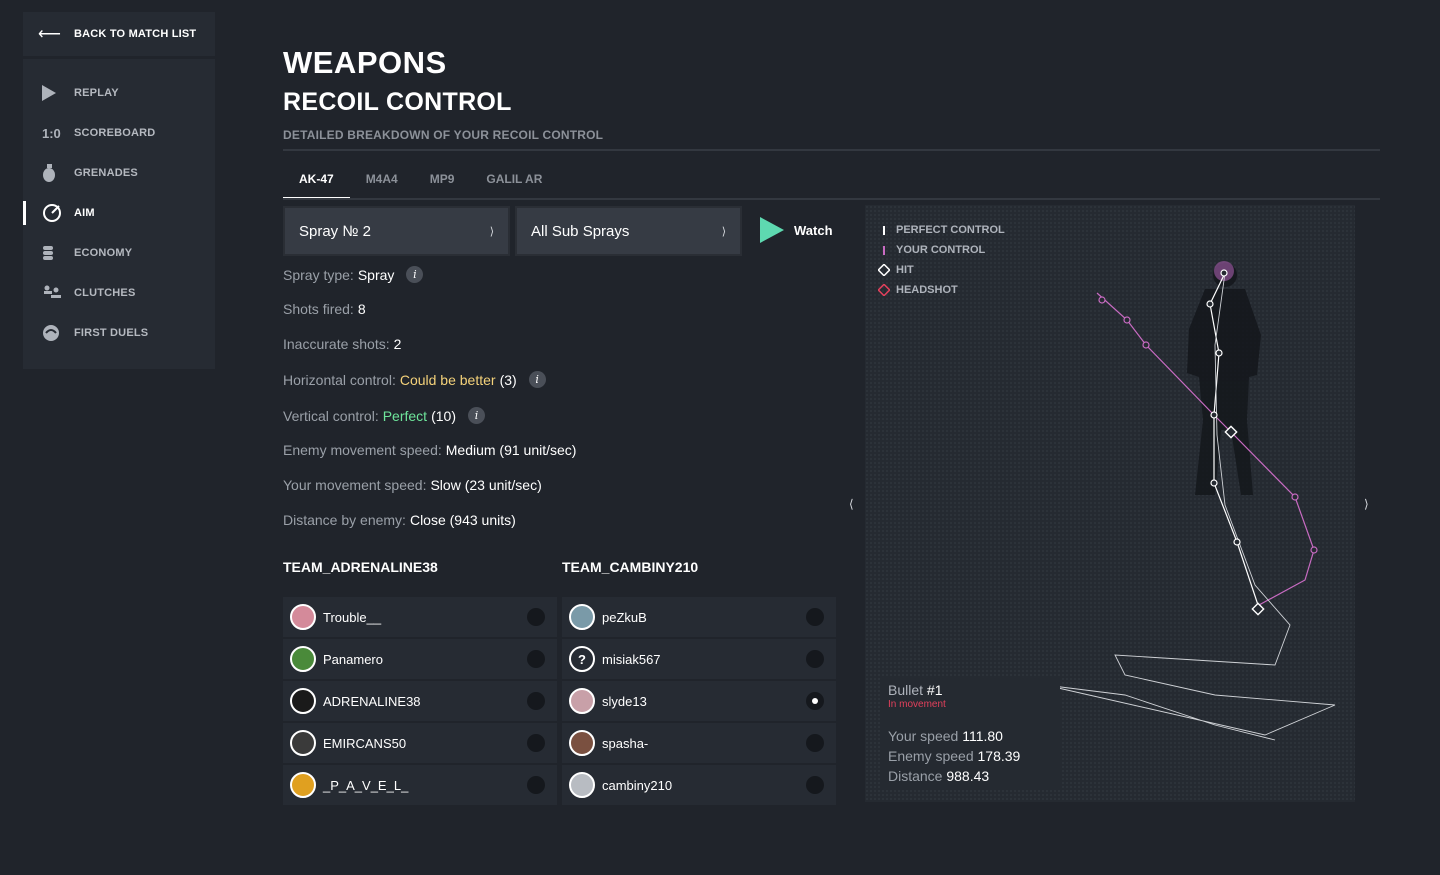  What do you see at coordinates (336, 344) in the screenshot?
I see `stat-label: Inaccurate shots:` at bounding box center [336, 344].